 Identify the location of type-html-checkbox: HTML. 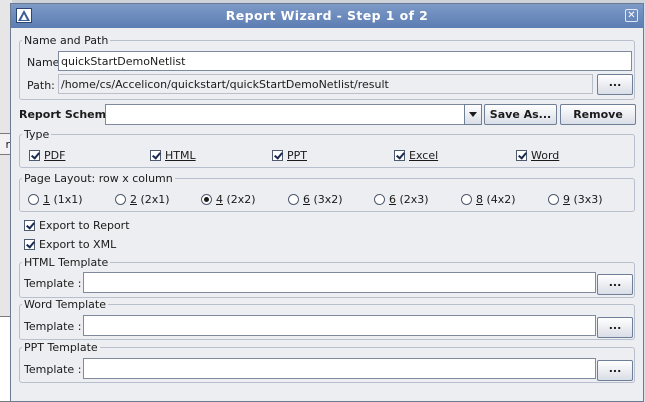
(173, 155).